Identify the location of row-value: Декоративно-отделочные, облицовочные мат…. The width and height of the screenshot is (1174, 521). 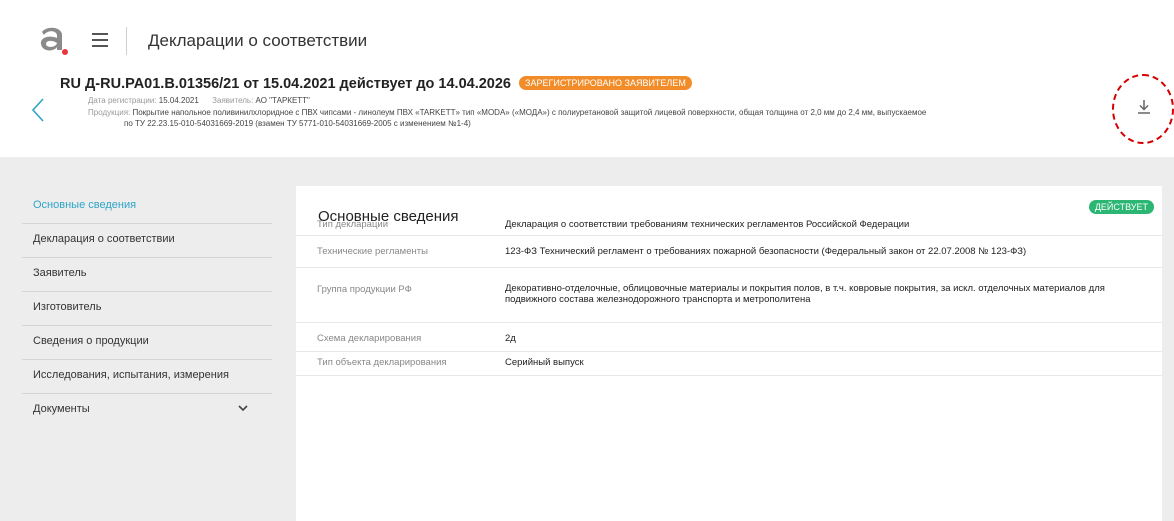
(805, 294).